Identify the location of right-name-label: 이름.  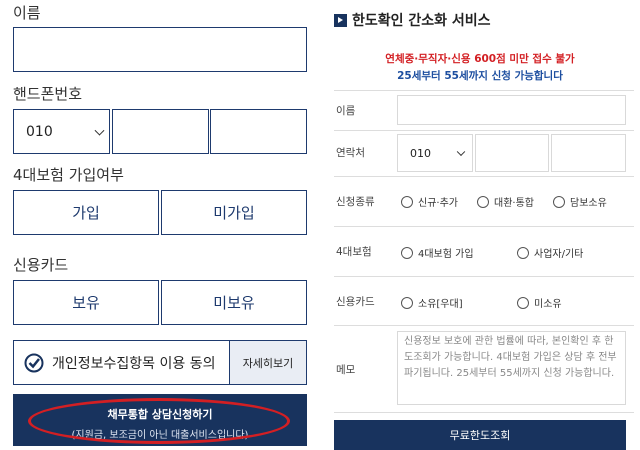
(346, 111).